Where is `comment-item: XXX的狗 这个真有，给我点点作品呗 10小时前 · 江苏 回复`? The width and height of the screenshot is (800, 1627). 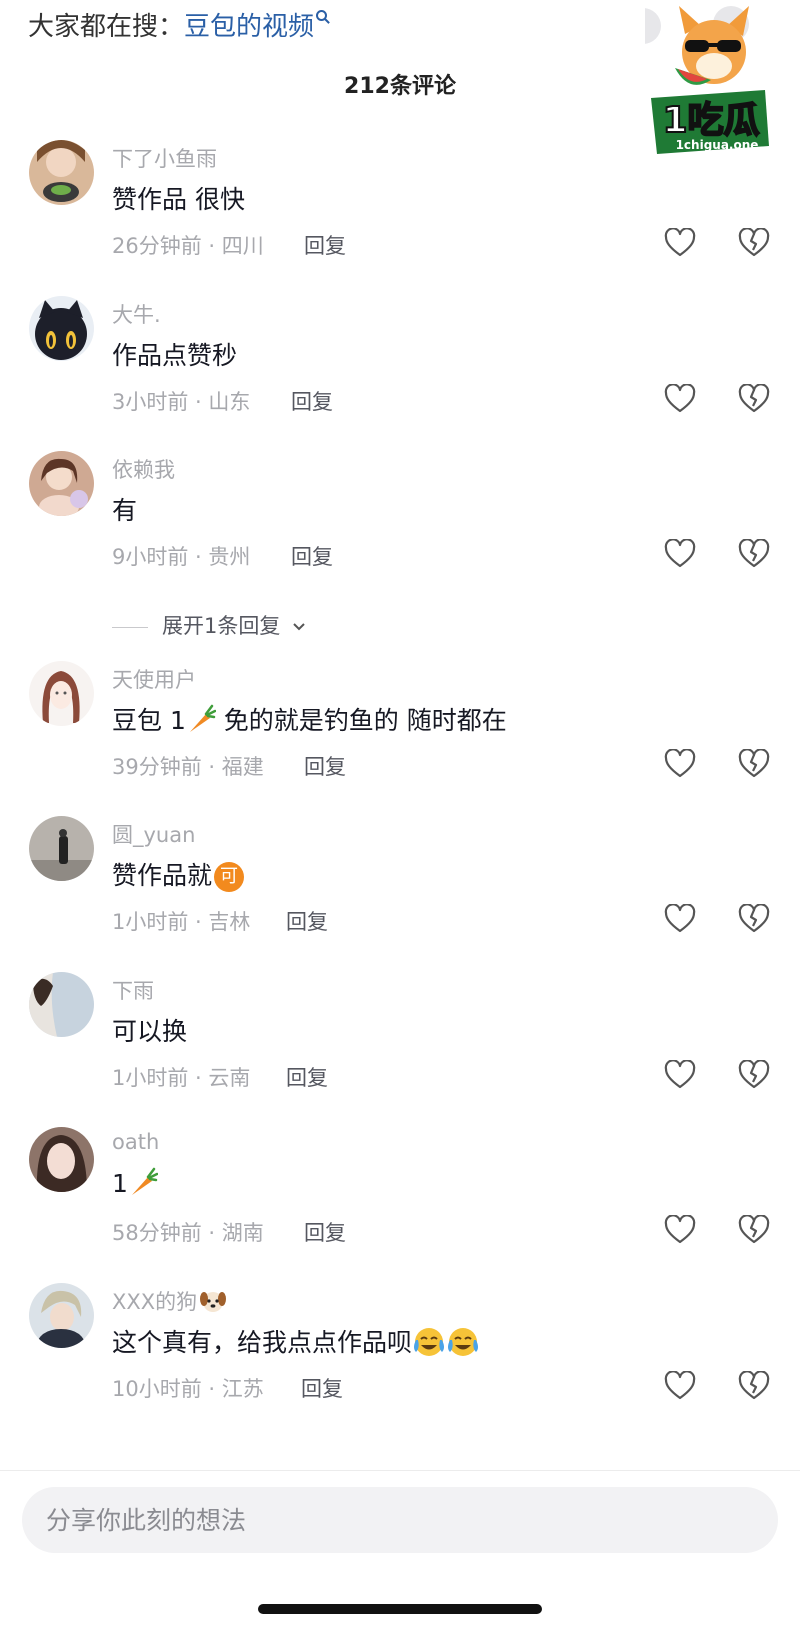 comment-item: XXX的狗 这个真有，给我点点作品呗 10小时前 · 江苏 回复 is located at coordinates (400, 1360).